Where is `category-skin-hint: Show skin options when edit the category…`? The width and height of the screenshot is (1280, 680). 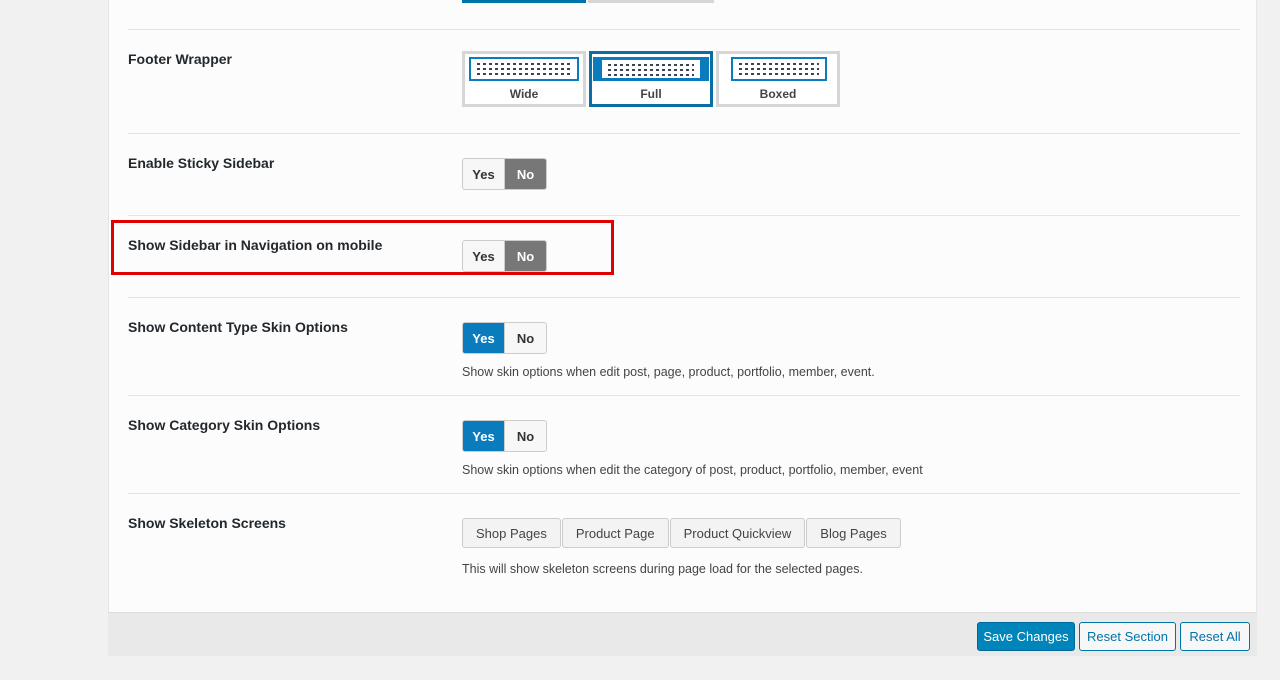 category-skin-hint: Show skin options when edit the category… is located at coordinates (692, 470).